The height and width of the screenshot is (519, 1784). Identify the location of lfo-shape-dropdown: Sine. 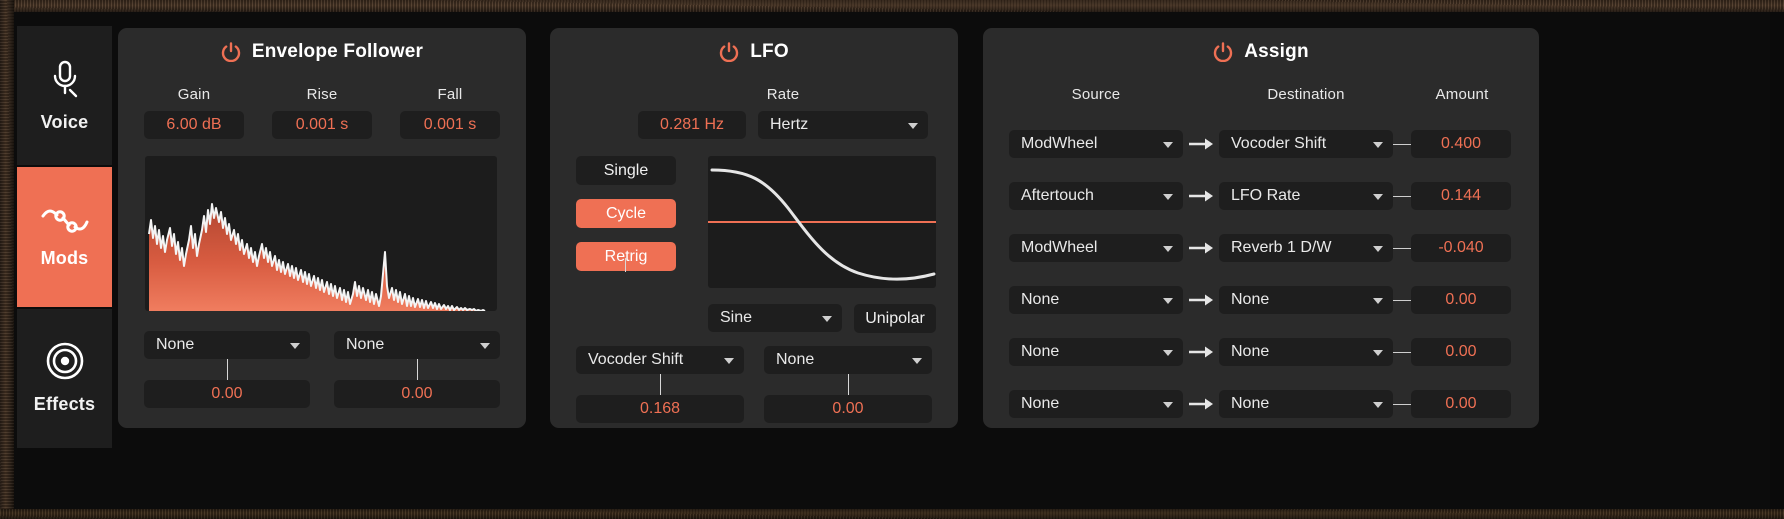
(775, 318).